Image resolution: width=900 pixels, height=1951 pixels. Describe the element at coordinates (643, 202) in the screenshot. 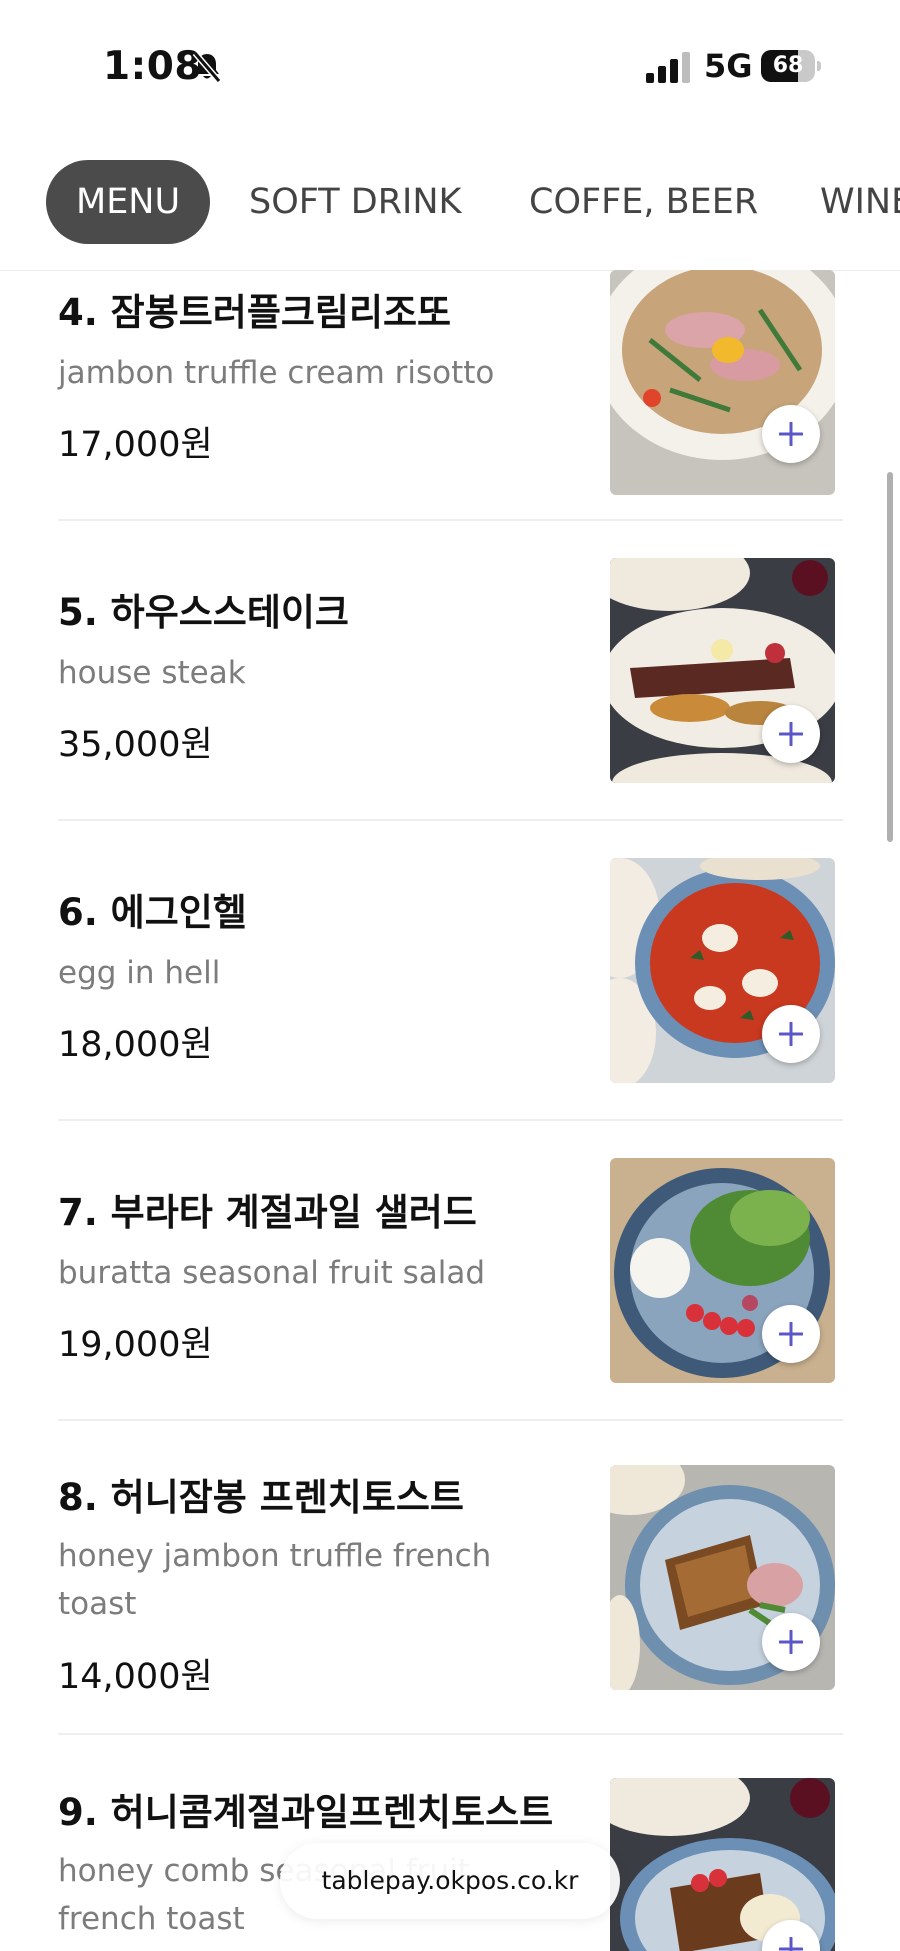

I see `tab-coffe-beer: COFFE, BEER` at that location.